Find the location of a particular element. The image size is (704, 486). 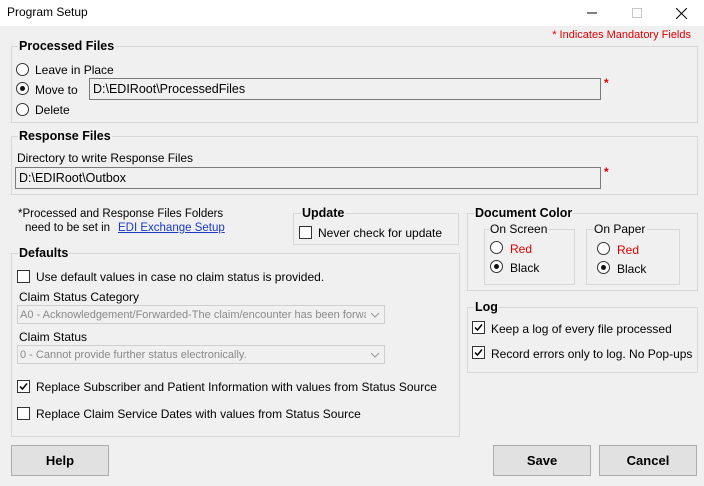

document-color-title: Document Color is located at coordinates (524, 213).